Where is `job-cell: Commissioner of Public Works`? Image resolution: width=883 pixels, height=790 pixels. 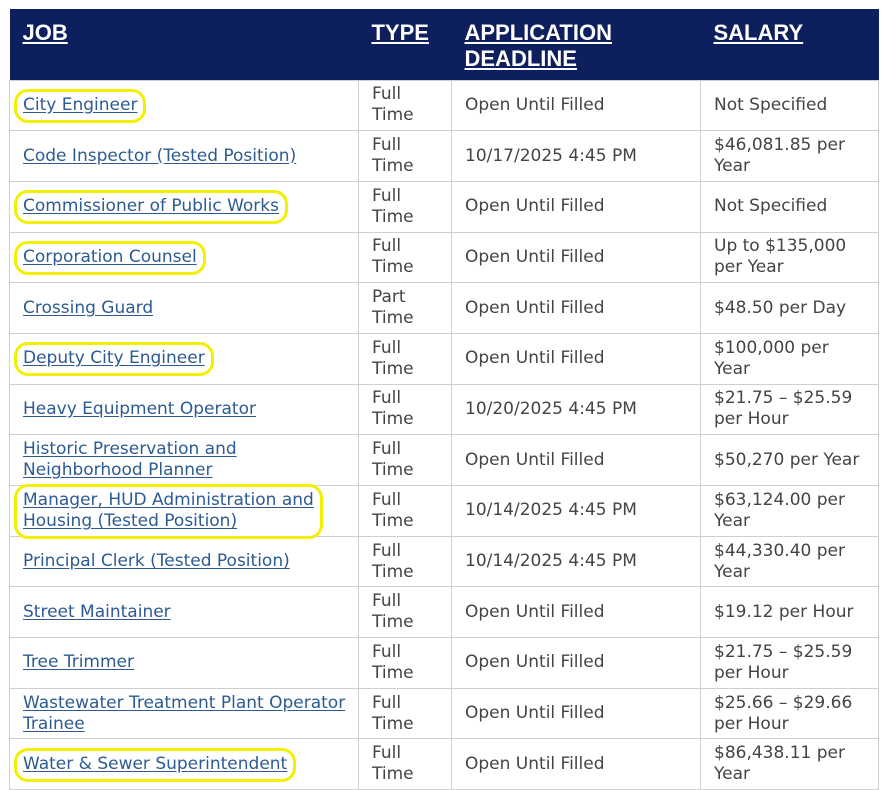 job-cell: Commissioner of Public Works is located at coordinates (184, 206).